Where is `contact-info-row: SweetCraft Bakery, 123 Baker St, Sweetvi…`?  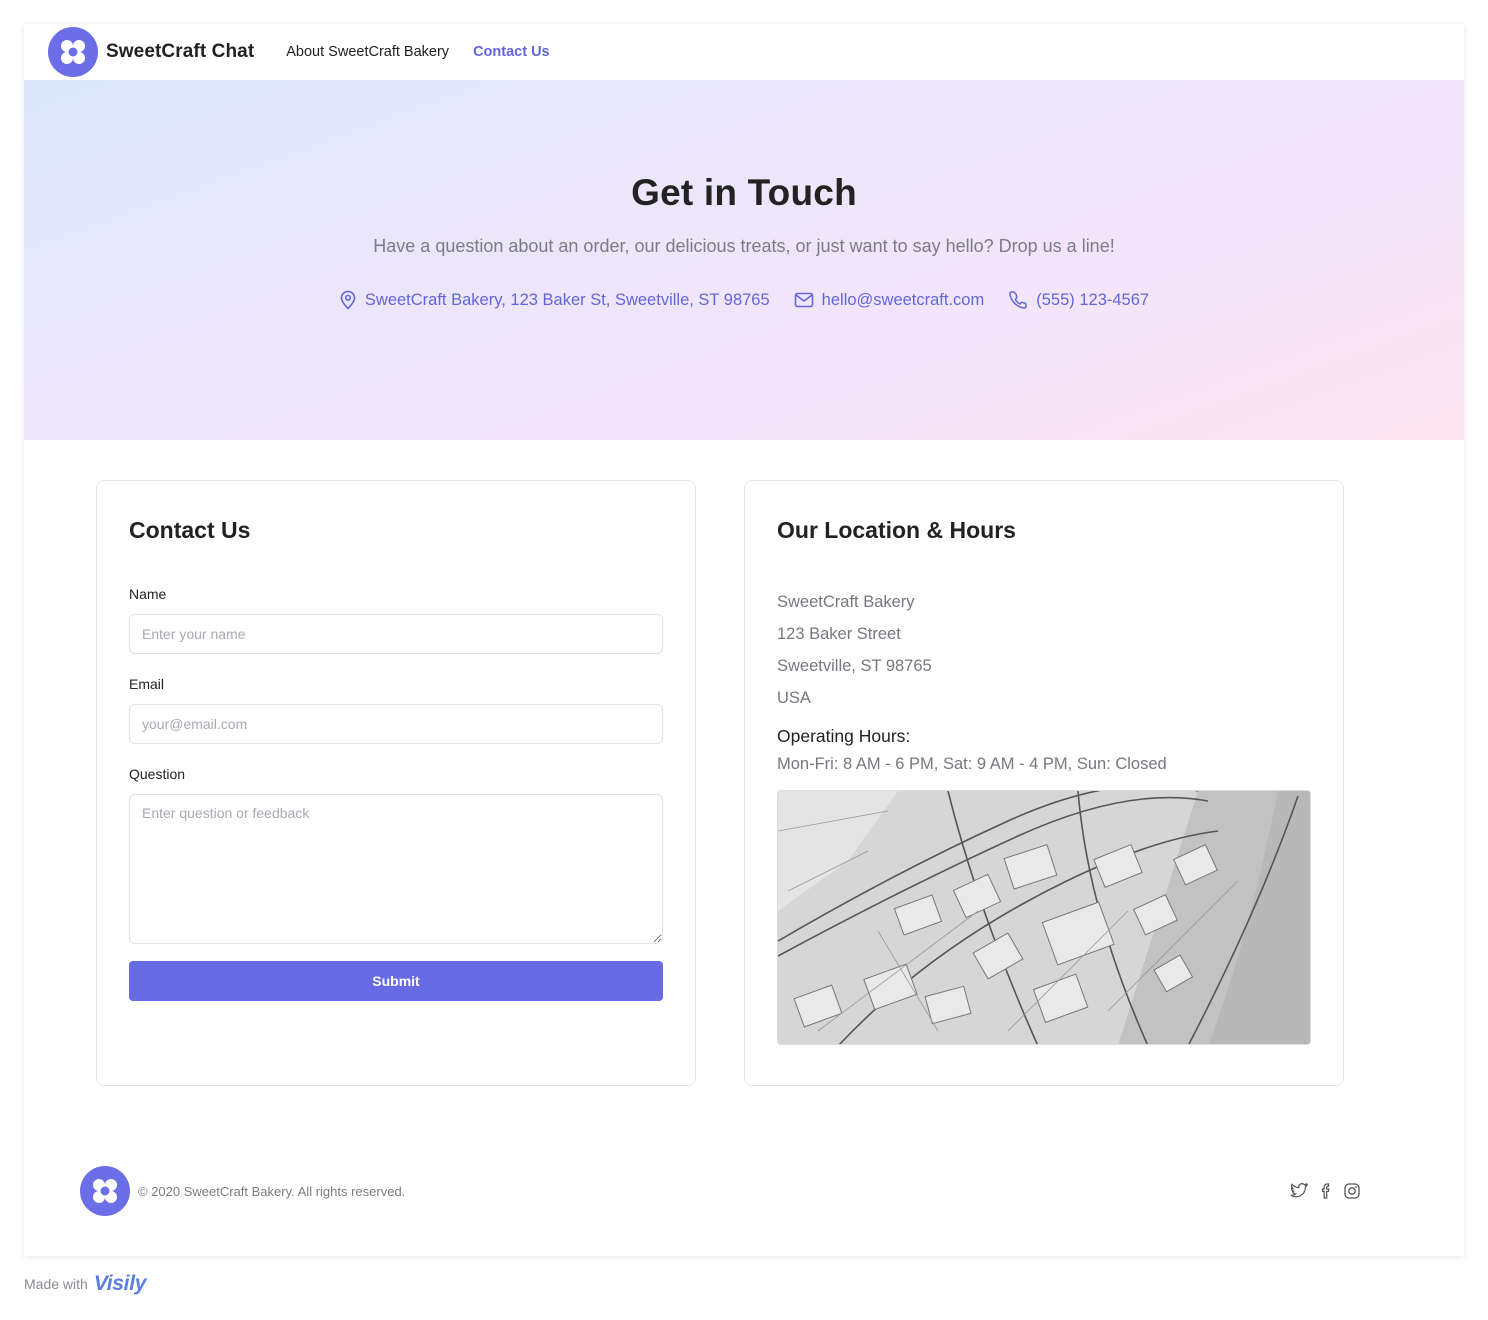
contact-info-row: SweetCraft Bakery, 123 Baker St, Sweetvi… is located at coordinates (744, 300).